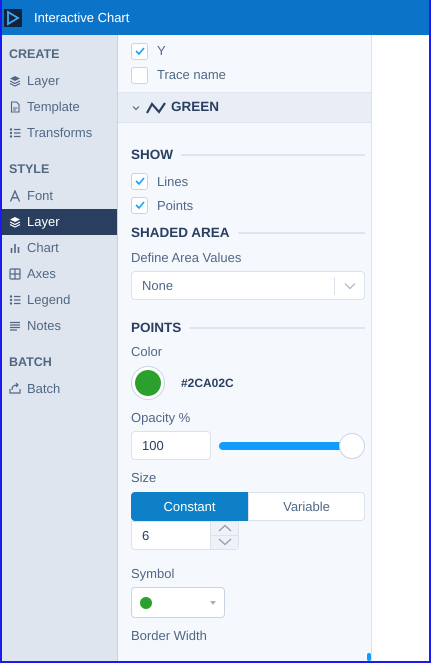 The image size is (431, 663). Describe the element at coordinates (82, 17) in the screenshot. I see `window-title: Interactive Chart` at that location.